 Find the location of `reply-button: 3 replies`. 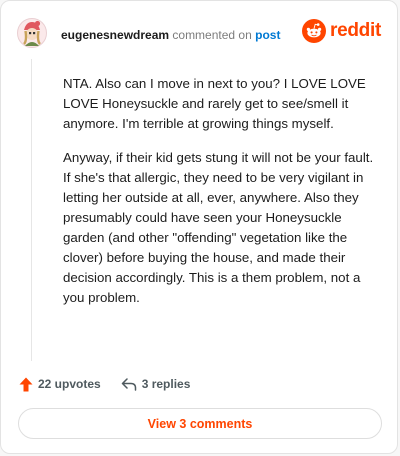

reply-button: 3 replies is located at coordinates (156, 384).